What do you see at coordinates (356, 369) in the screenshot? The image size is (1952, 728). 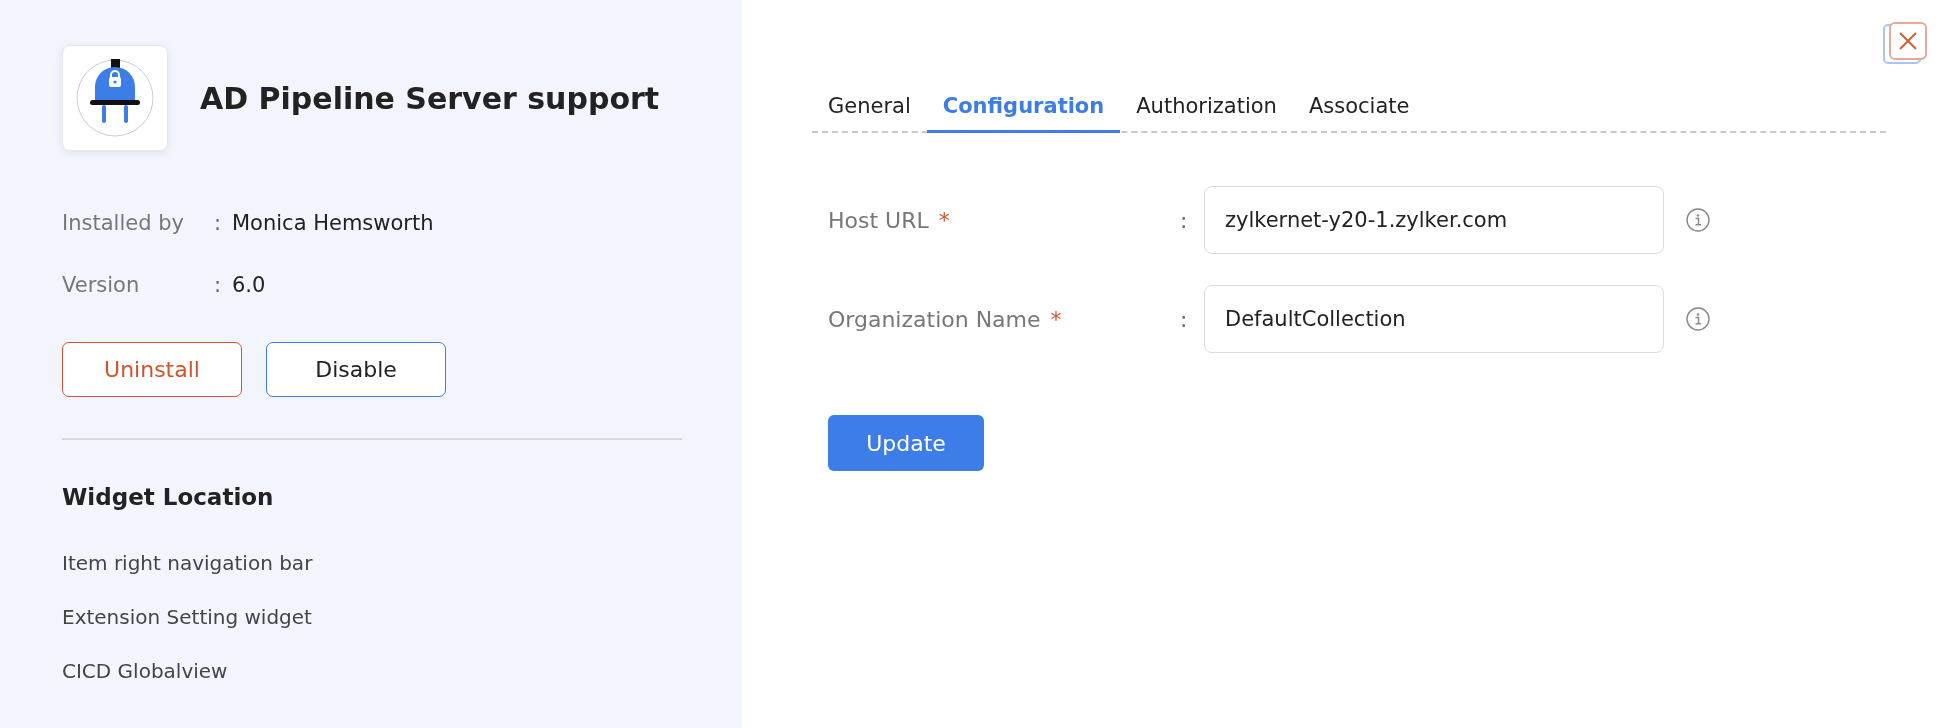 I see `disable-button: Disable` at bounding box center [356, 369].